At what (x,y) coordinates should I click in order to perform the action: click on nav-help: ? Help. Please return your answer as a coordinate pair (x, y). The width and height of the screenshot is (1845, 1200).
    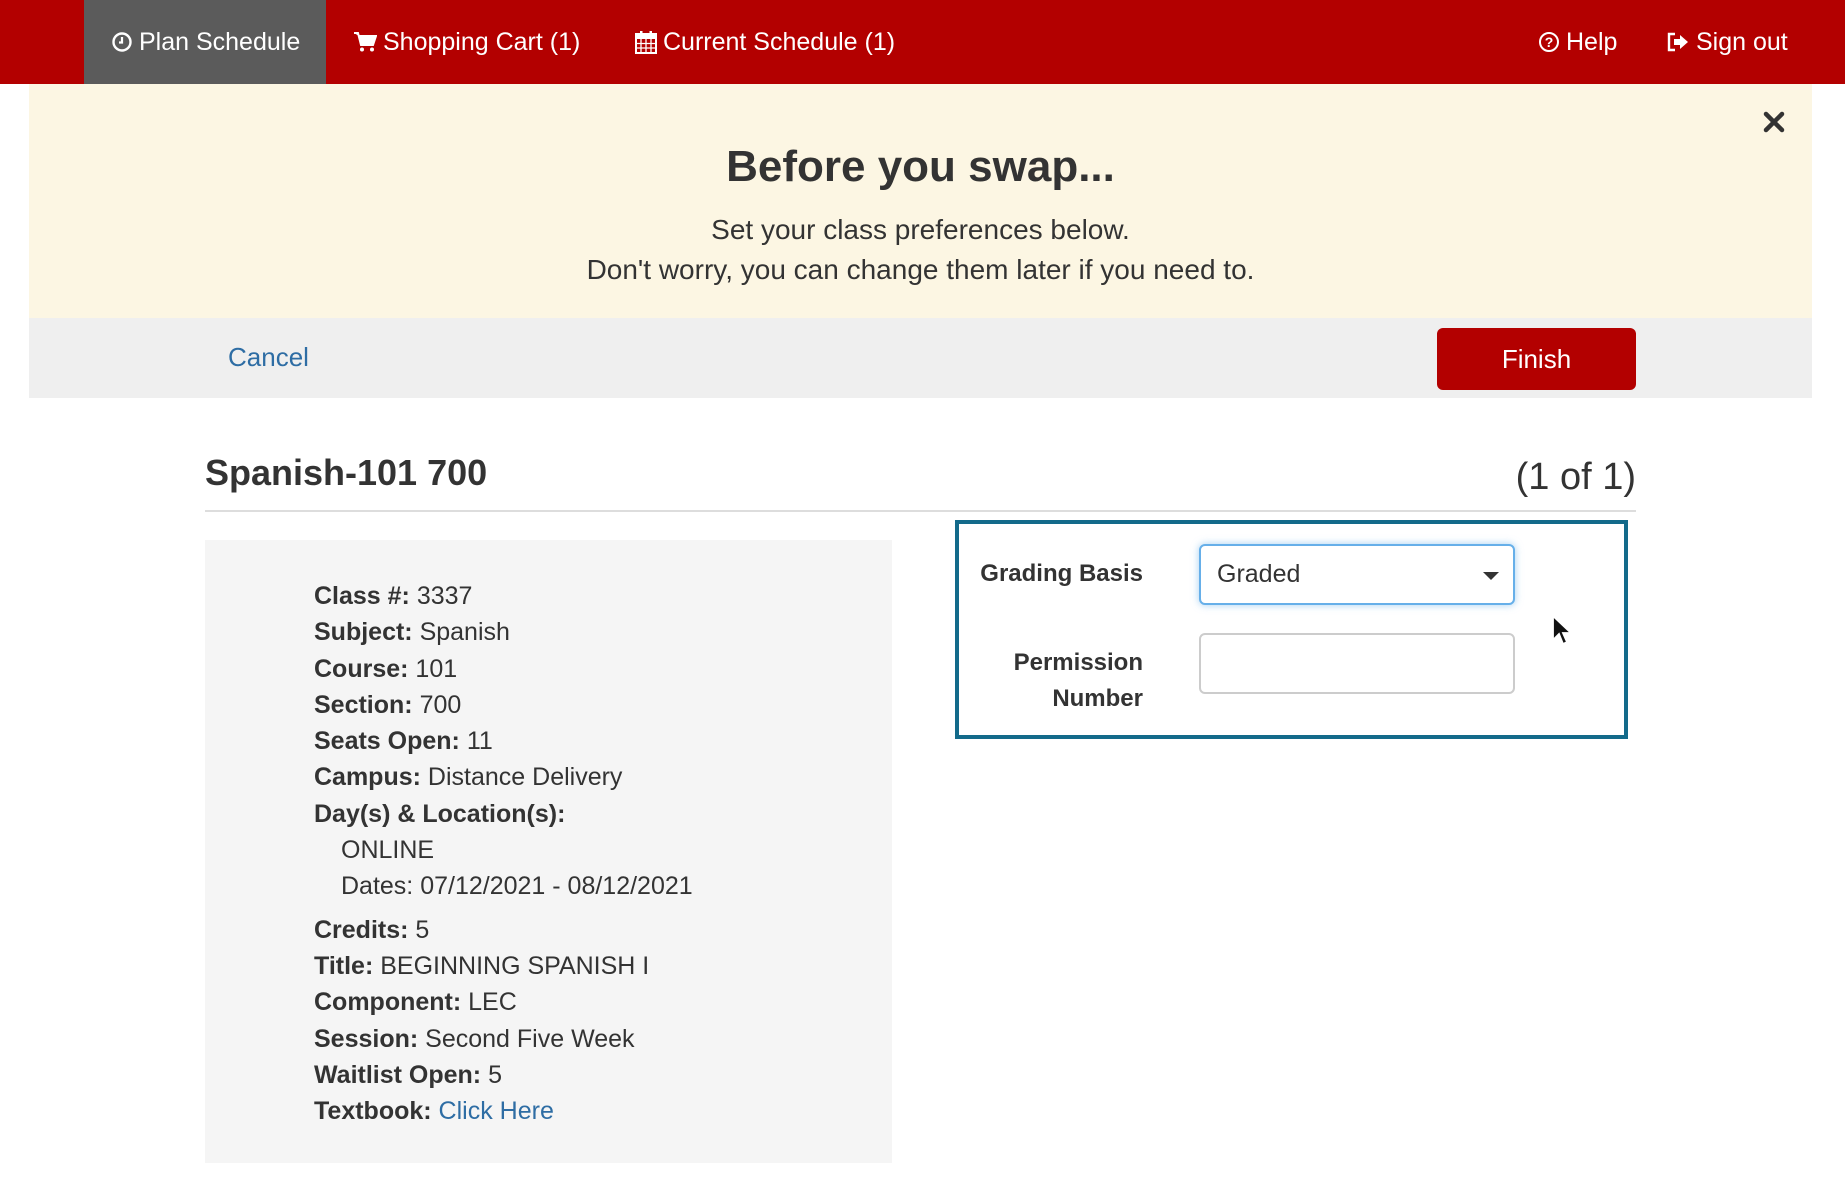
    Looking at the image, I should click on (1577, 42).